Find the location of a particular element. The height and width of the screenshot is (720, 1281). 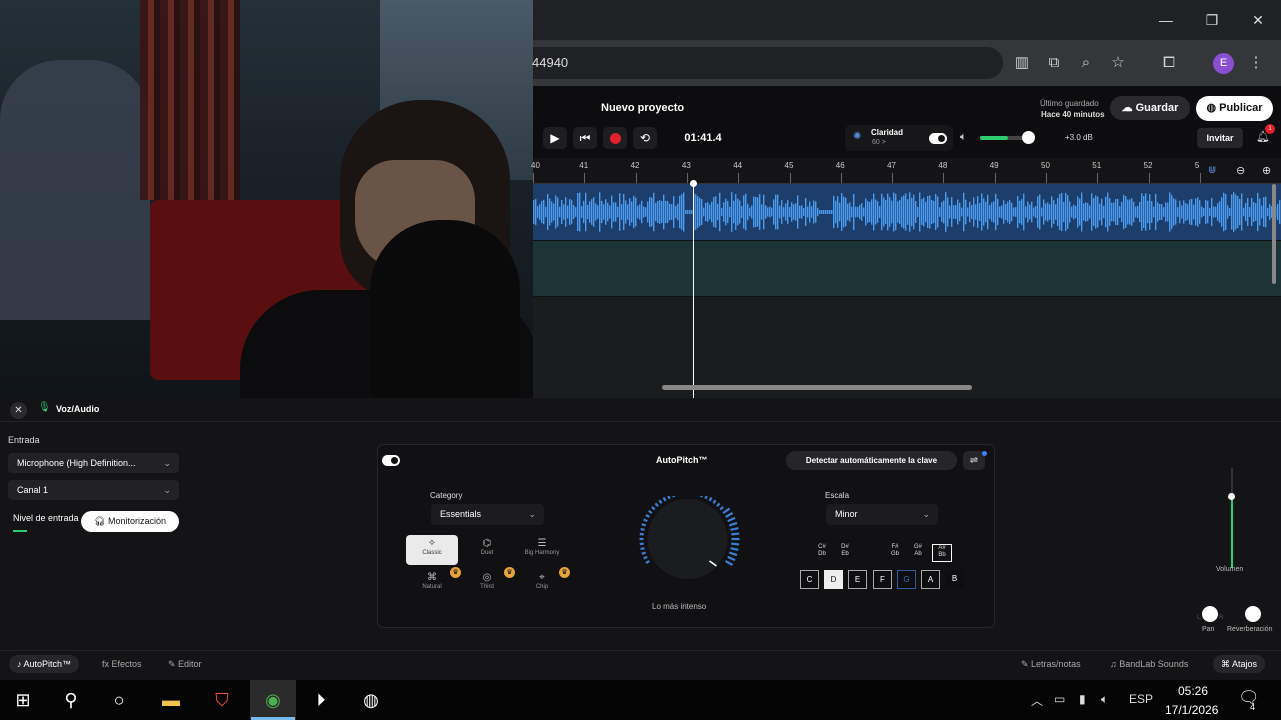

reading-list-icon: ▥ is located at coordinates (1022, 63).